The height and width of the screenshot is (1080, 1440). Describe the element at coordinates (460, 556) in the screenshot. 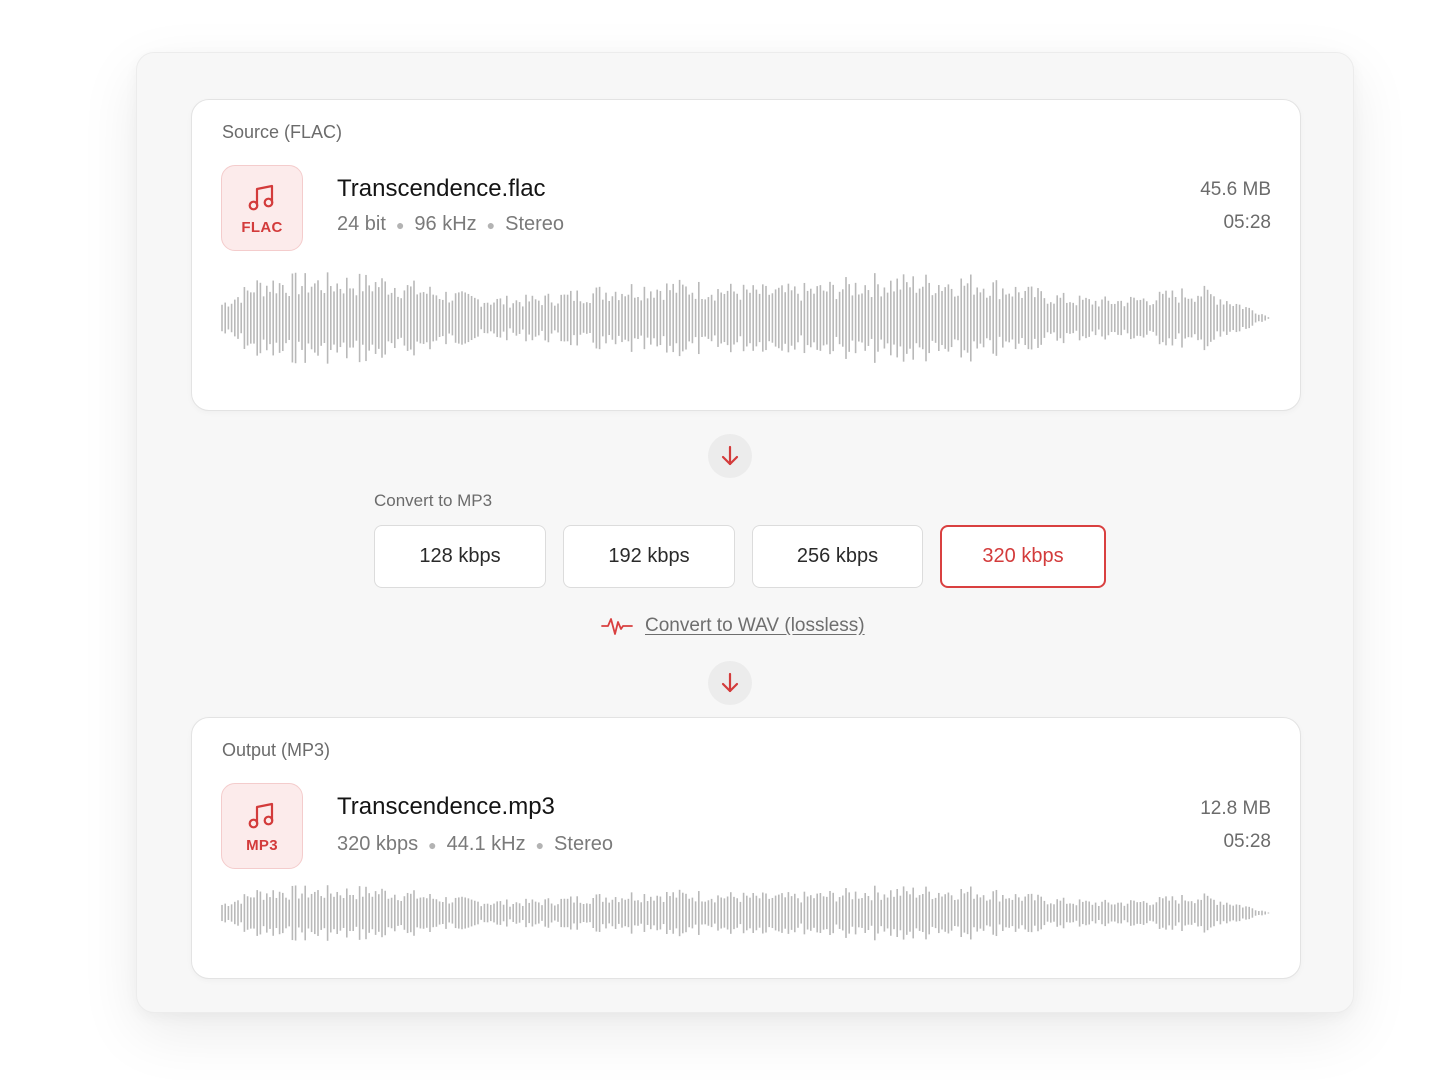

I see `bitrate-option-128: 128 kbps` at that location.